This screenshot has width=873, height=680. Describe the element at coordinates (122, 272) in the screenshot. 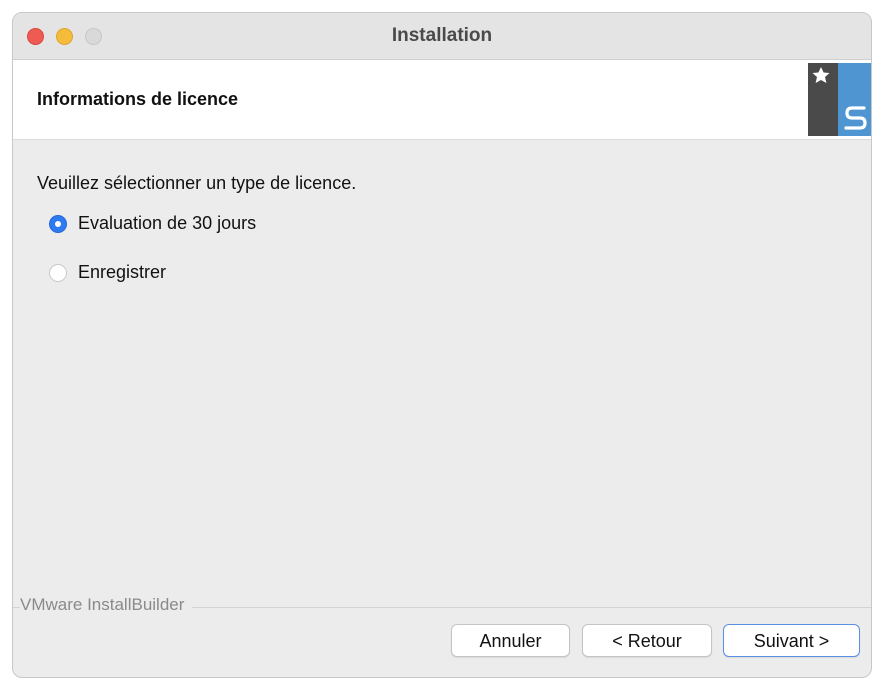

I see `license-option-label: Enregistrer` at that location.